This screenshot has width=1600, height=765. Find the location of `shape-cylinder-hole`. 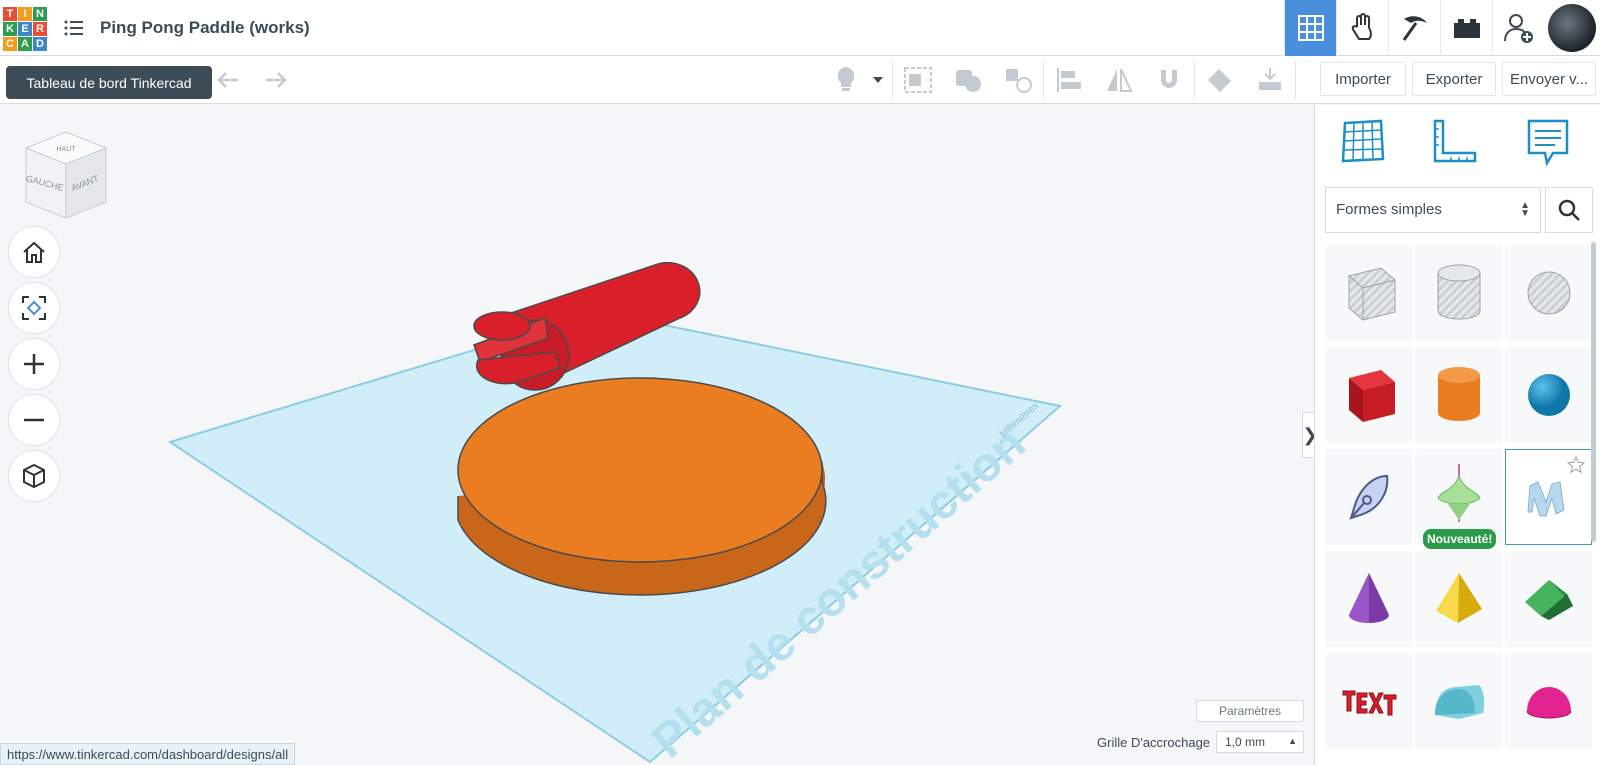

shape-cylinder-hole is located at coordinates (1458, 293).